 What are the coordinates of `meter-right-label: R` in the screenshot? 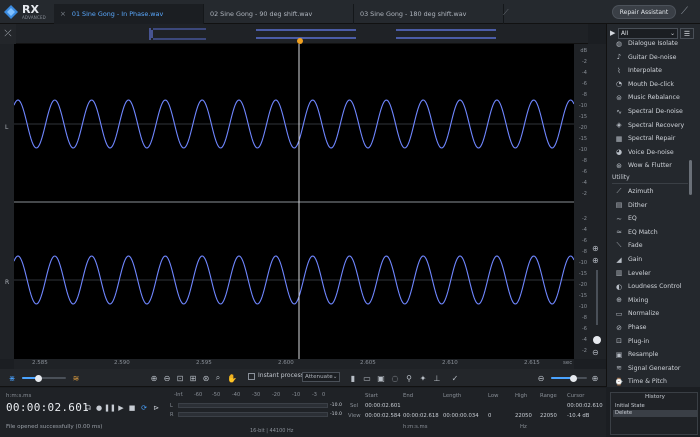 It's located at (172, 415).